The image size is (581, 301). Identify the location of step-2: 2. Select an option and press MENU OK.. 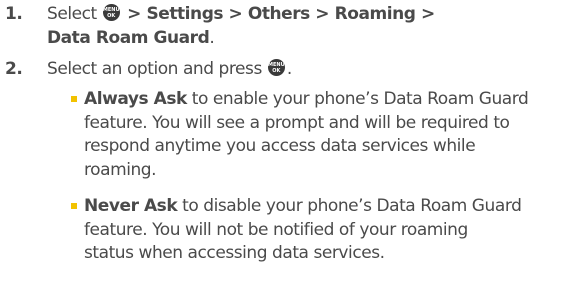
(285, 70).